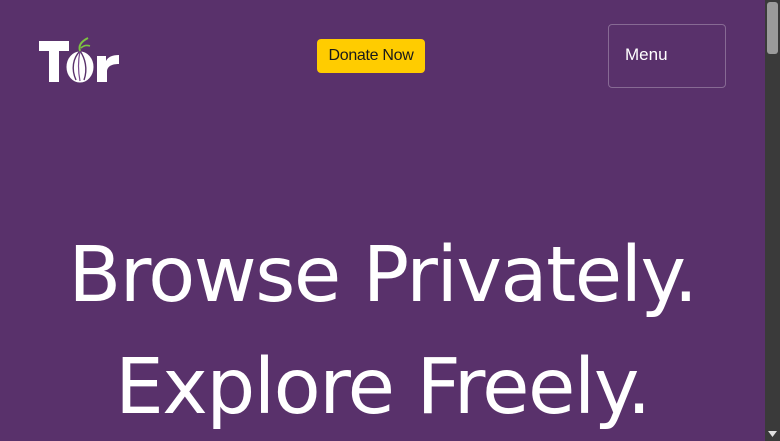 This screenshot has width=780, height=441. I want to click on donate-now-button: Donate Now, so click(371, 56).